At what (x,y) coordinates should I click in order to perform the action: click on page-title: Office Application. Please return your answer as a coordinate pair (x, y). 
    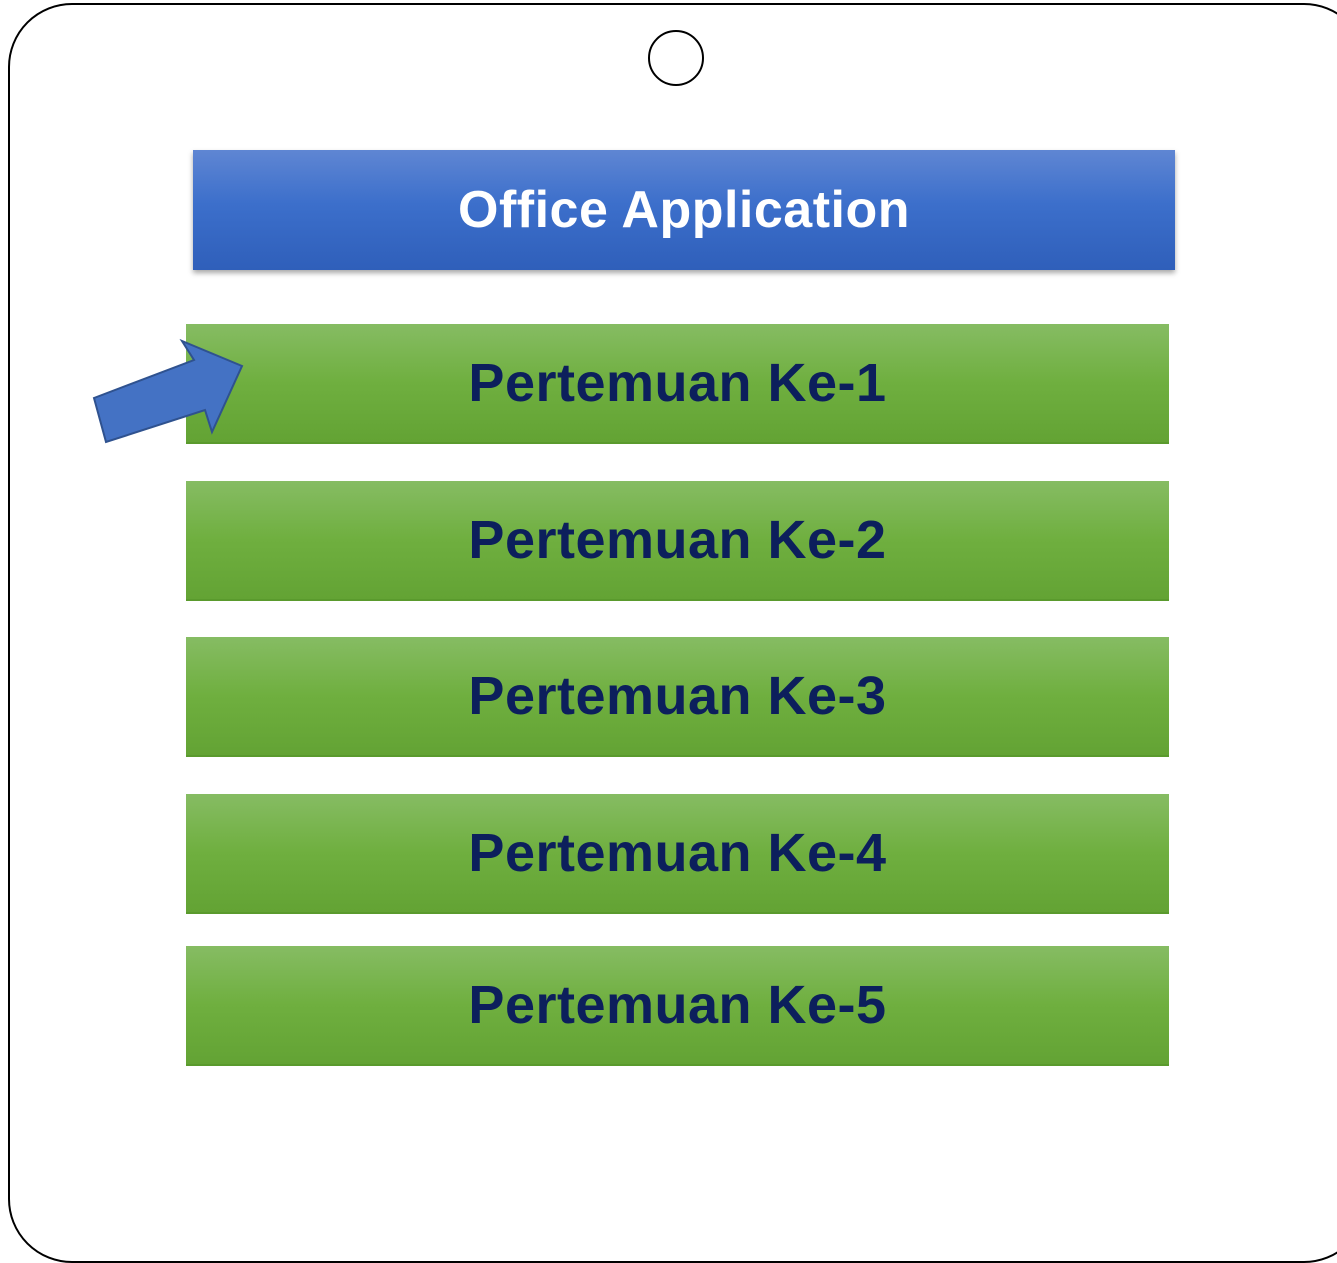
    Looking at the image, I should click on (684, 210).